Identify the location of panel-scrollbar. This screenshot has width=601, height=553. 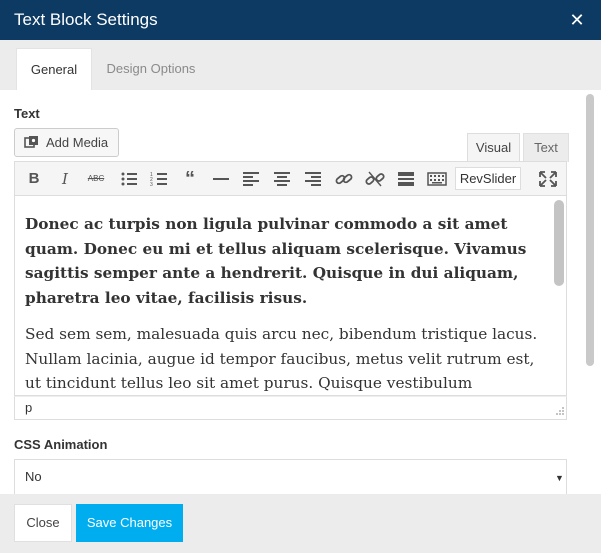
(590, 292).